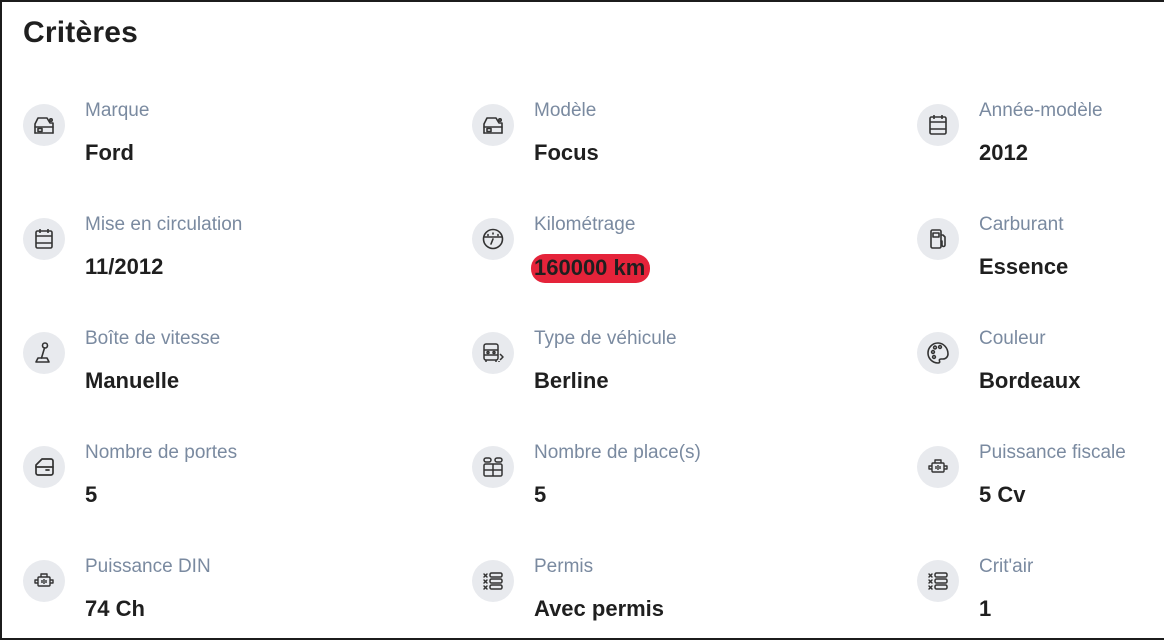  Describe the element at coordinates (117, 110) in the screenshot. I see `criterion-label: Marque` at that location.